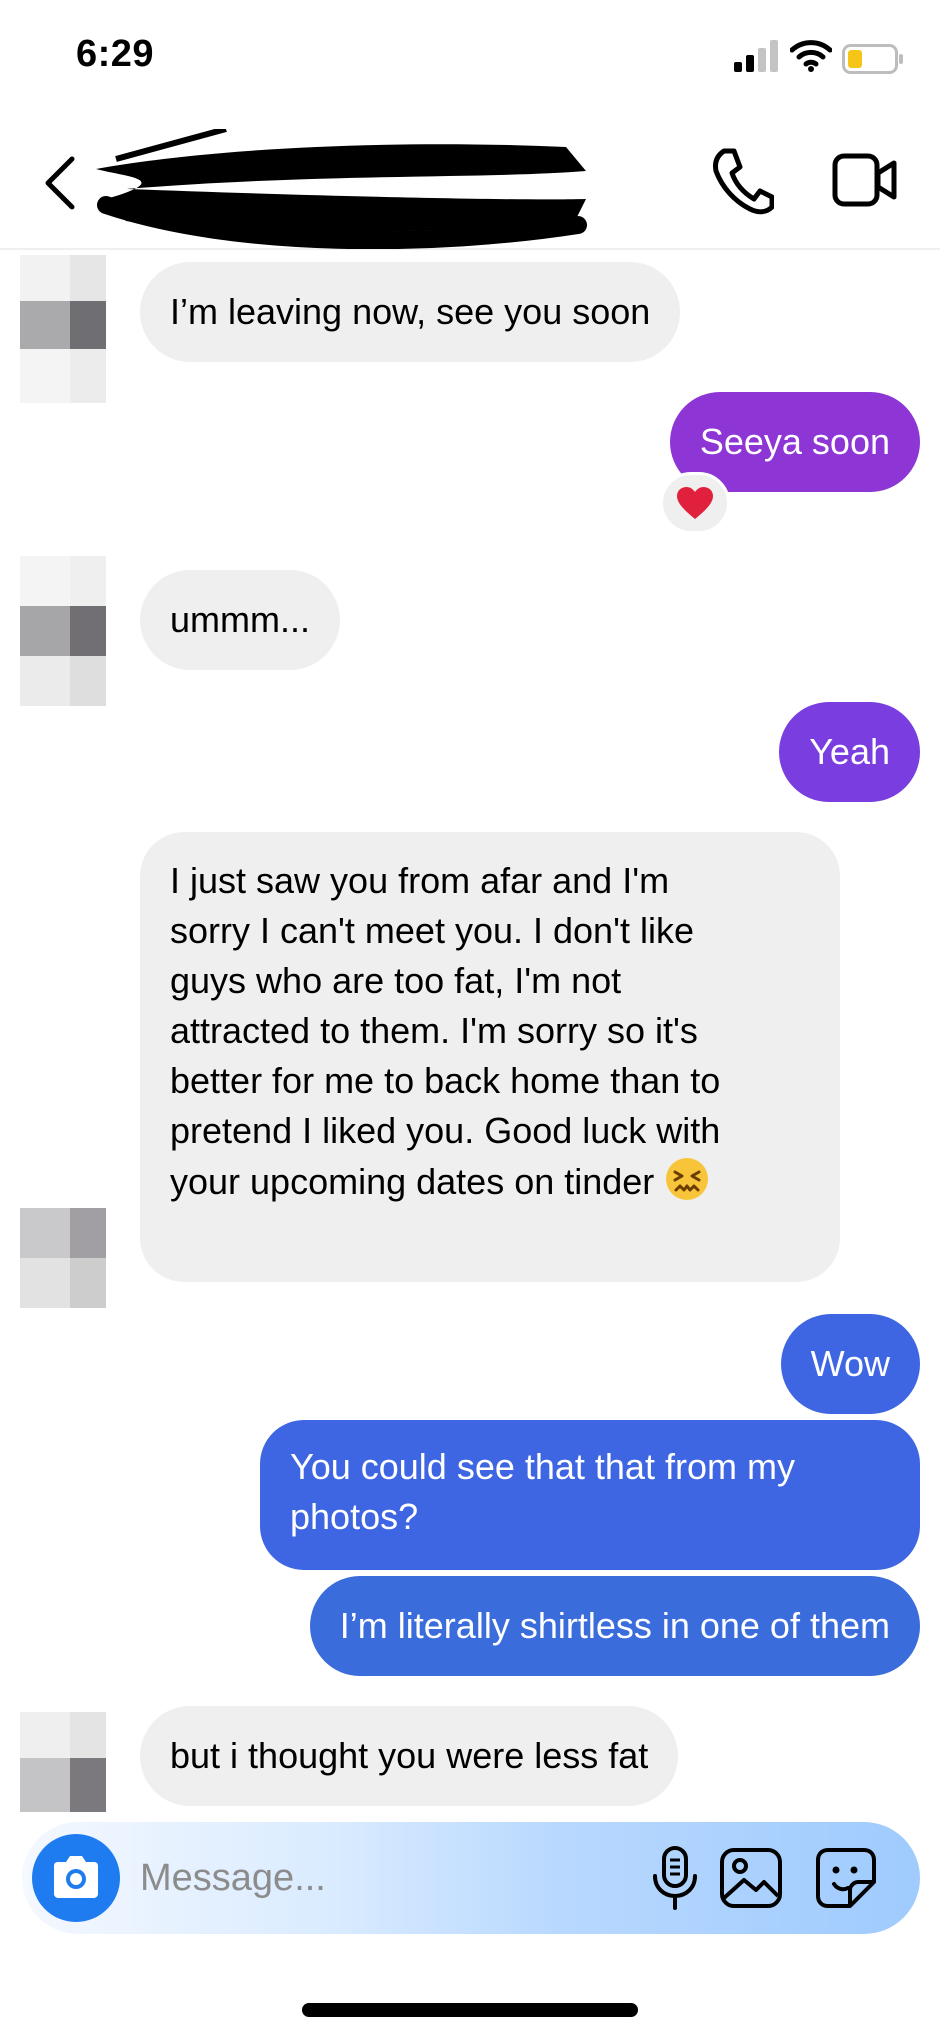 The image size is (940, 2040). What do you see at coordinates (115, 54) in the screenshot?
I see `status-time: 6:29` at bounding box center [115, 54].